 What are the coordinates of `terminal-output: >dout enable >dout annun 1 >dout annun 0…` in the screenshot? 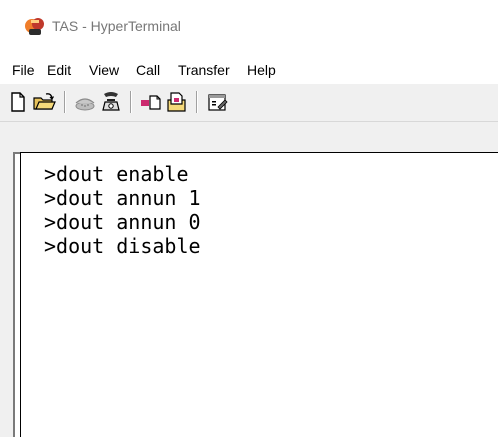 It's located at (122, 210).